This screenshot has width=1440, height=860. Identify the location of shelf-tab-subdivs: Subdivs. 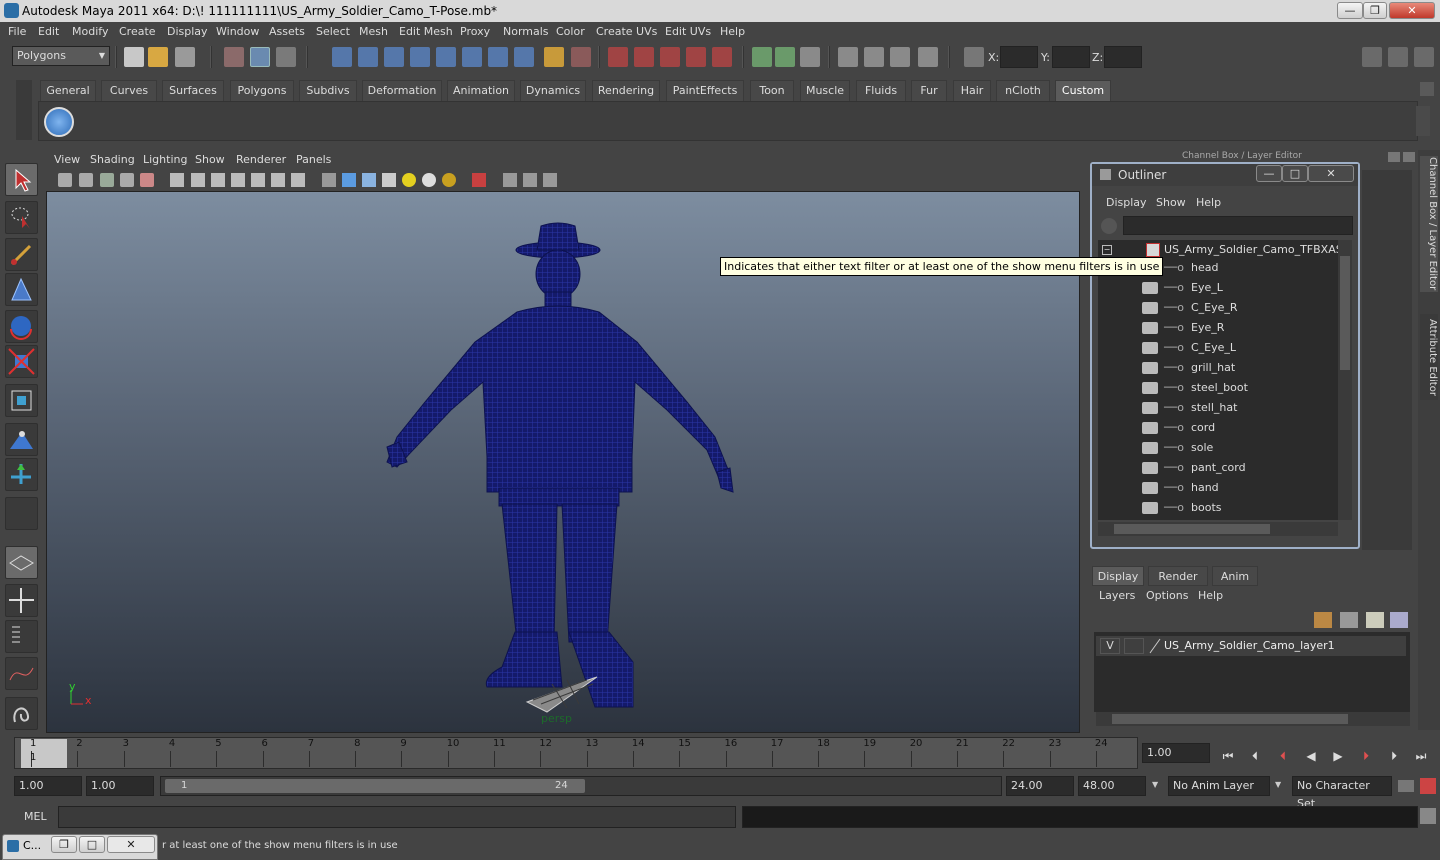
(328, 90).